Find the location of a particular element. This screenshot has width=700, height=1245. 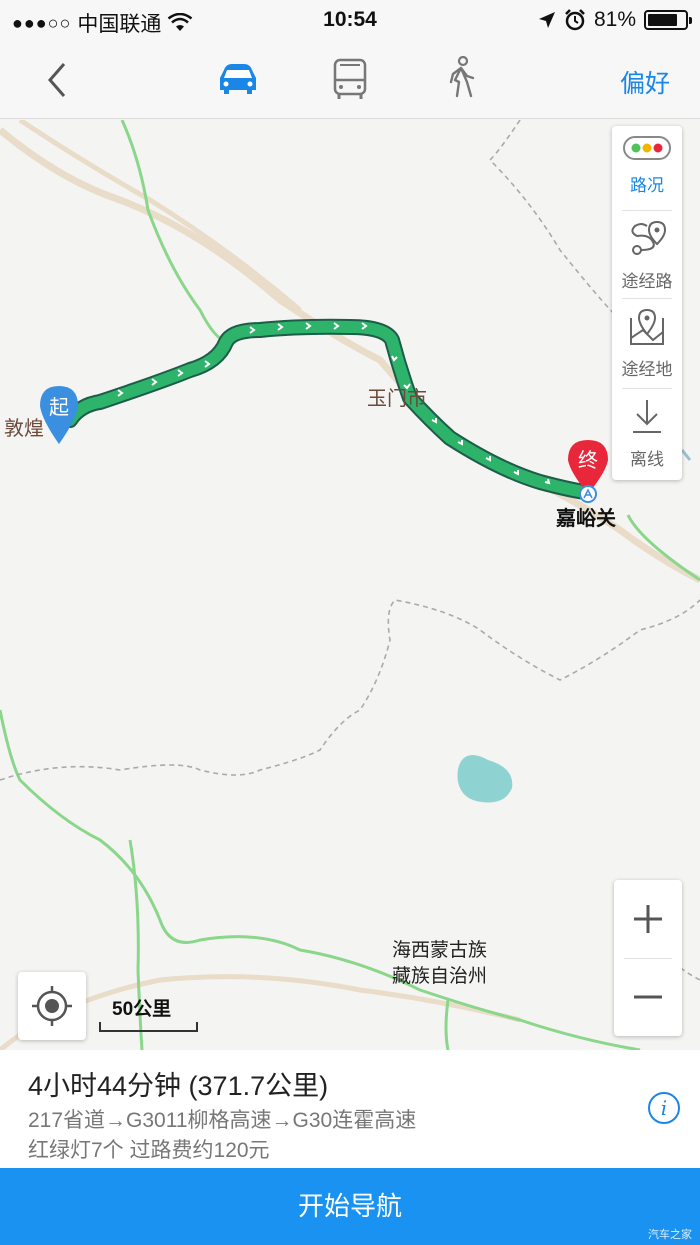

minus-icon is located at coordinates (648, 997).